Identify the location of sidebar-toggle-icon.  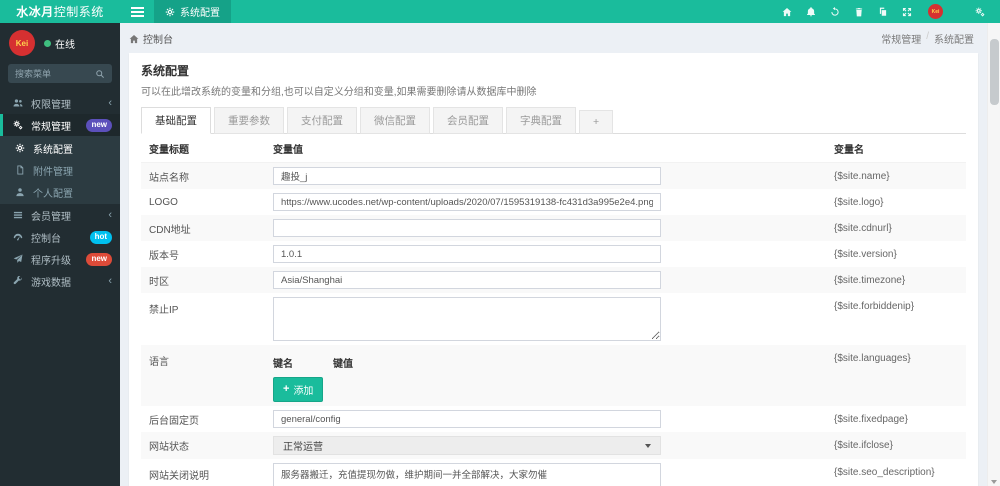
(137, 11).